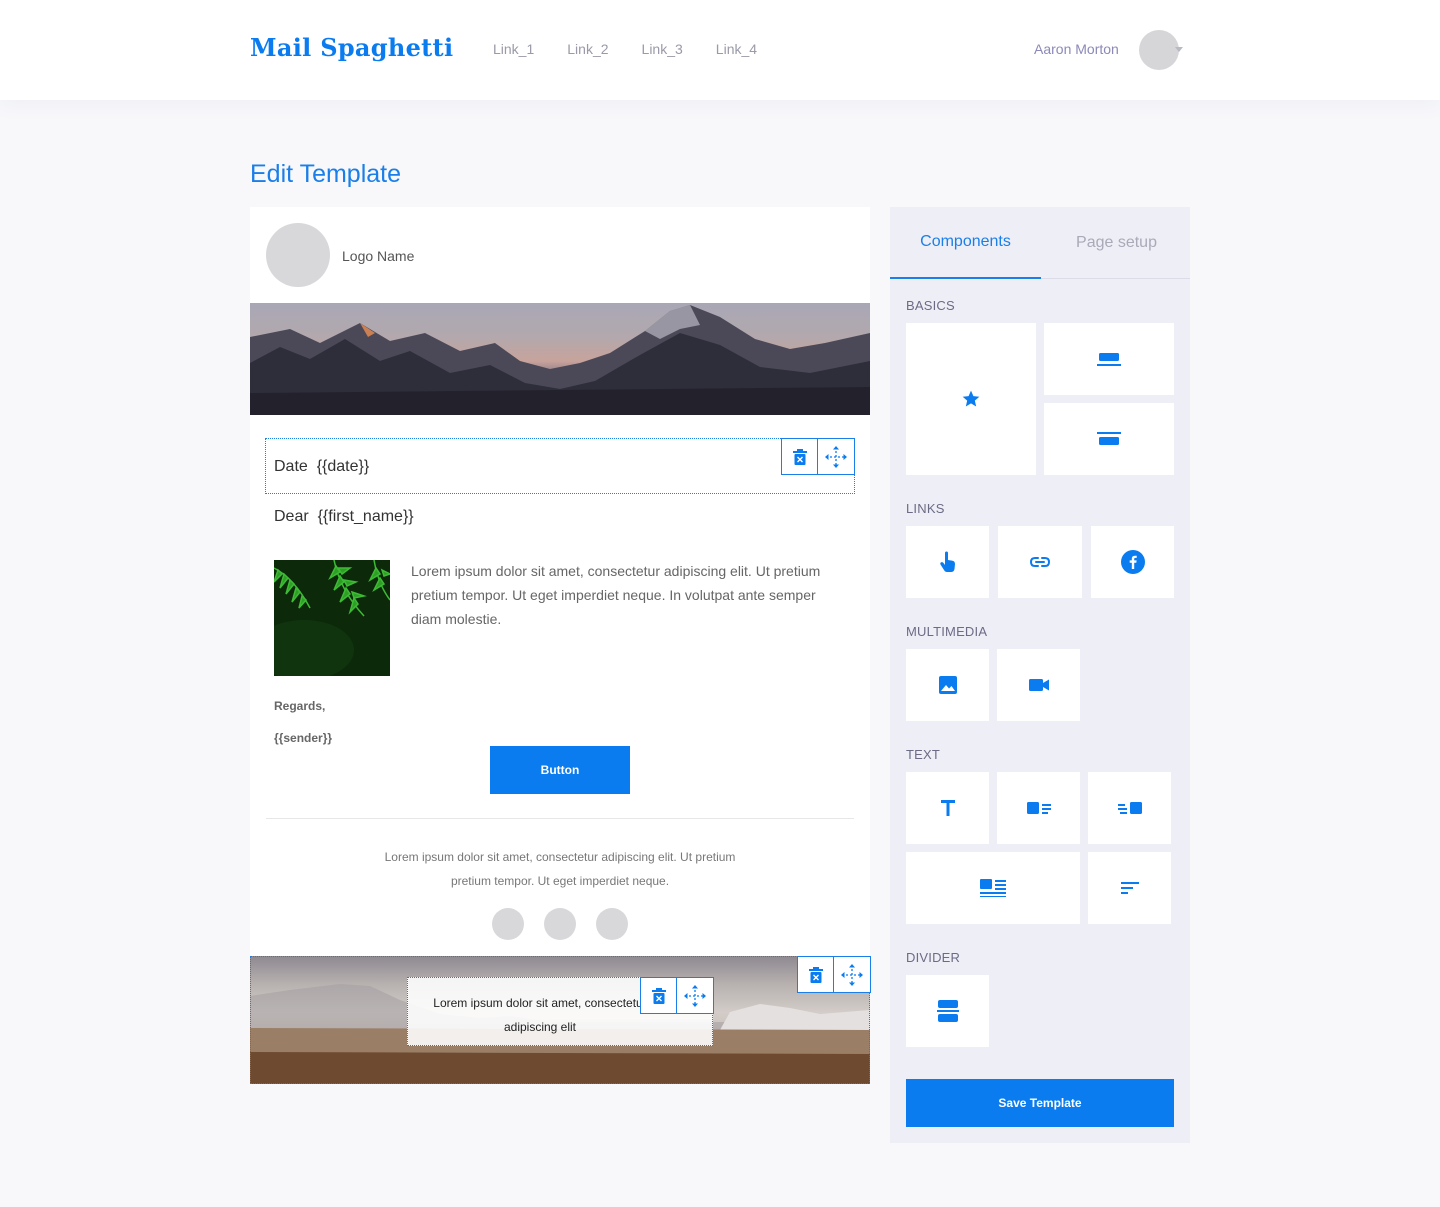 The height and width of the screenshot is (1207, 1440). I want to click on image-right-text-icon, so click(1129, 808).